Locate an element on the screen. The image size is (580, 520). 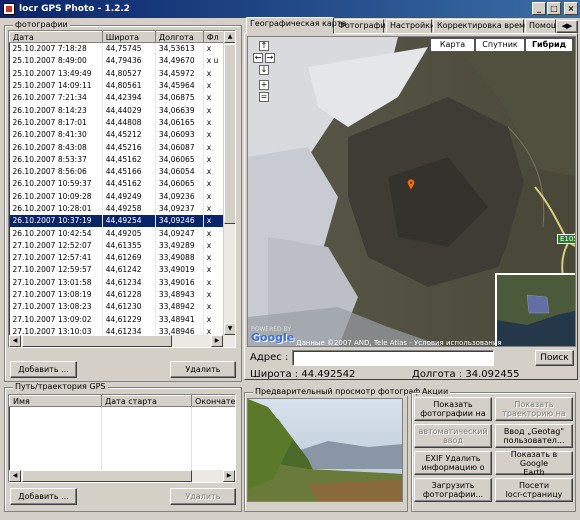
map-mode-1: Спутник is located at coordinates (500, 45).